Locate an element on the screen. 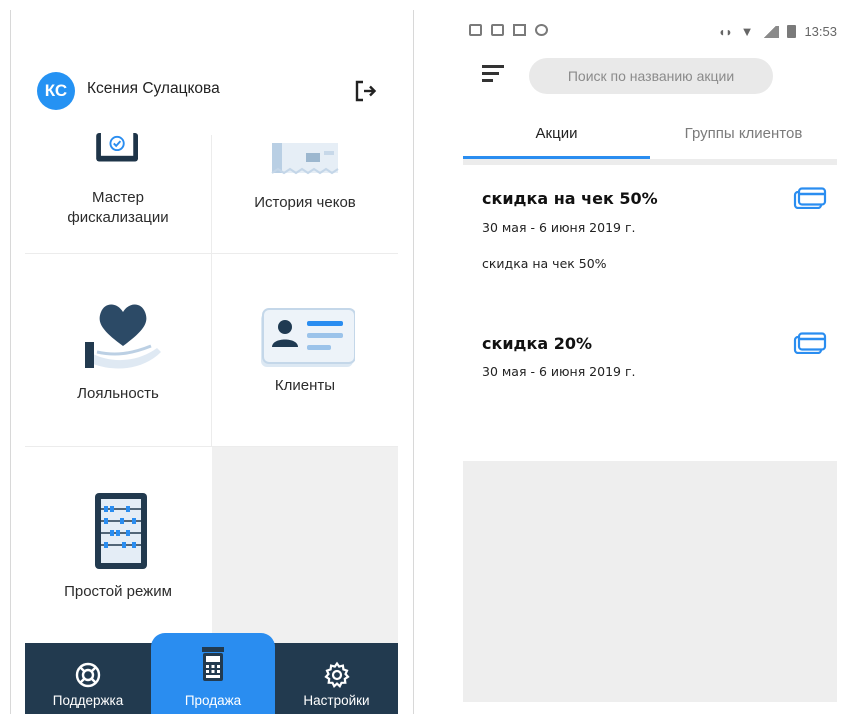 This screenshot has height=716, width=847. status-time: 13:53 is located at coordinates (820, 31).